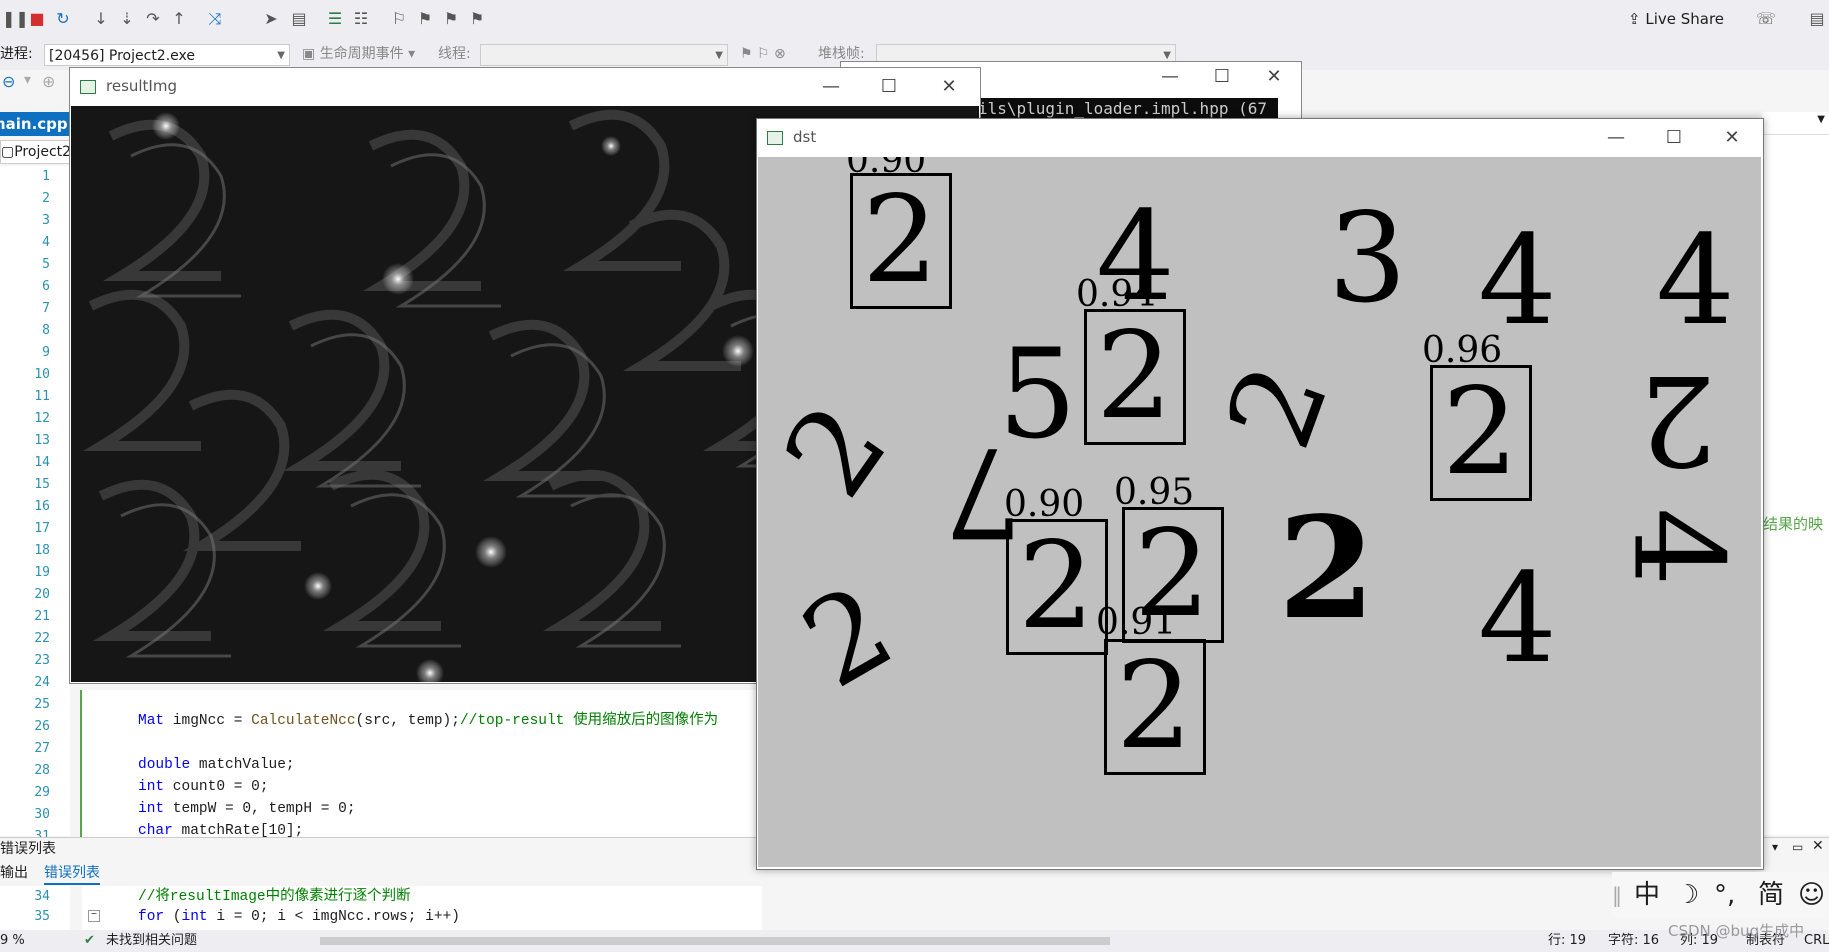  Describe the element at coordinates (167, 55) in the screenshot. I see `process-combo: [20456] Project2.exe ▼` at that location.